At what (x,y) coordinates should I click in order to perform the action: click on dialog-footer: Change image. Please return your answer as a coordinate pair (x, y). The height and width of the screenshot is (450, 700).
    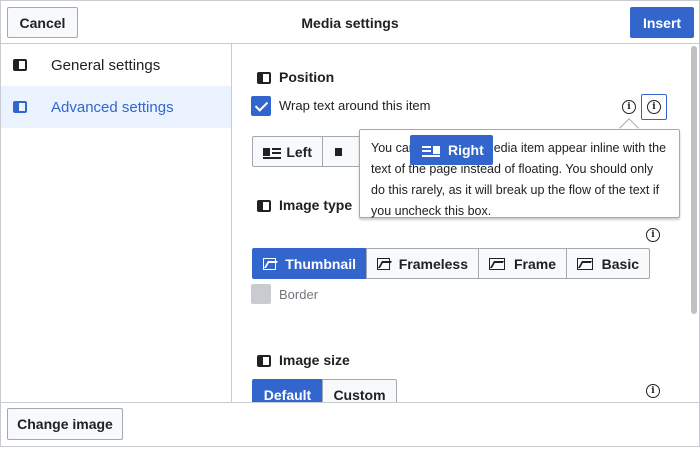
    Looking at the image, I should click on (350, 424).